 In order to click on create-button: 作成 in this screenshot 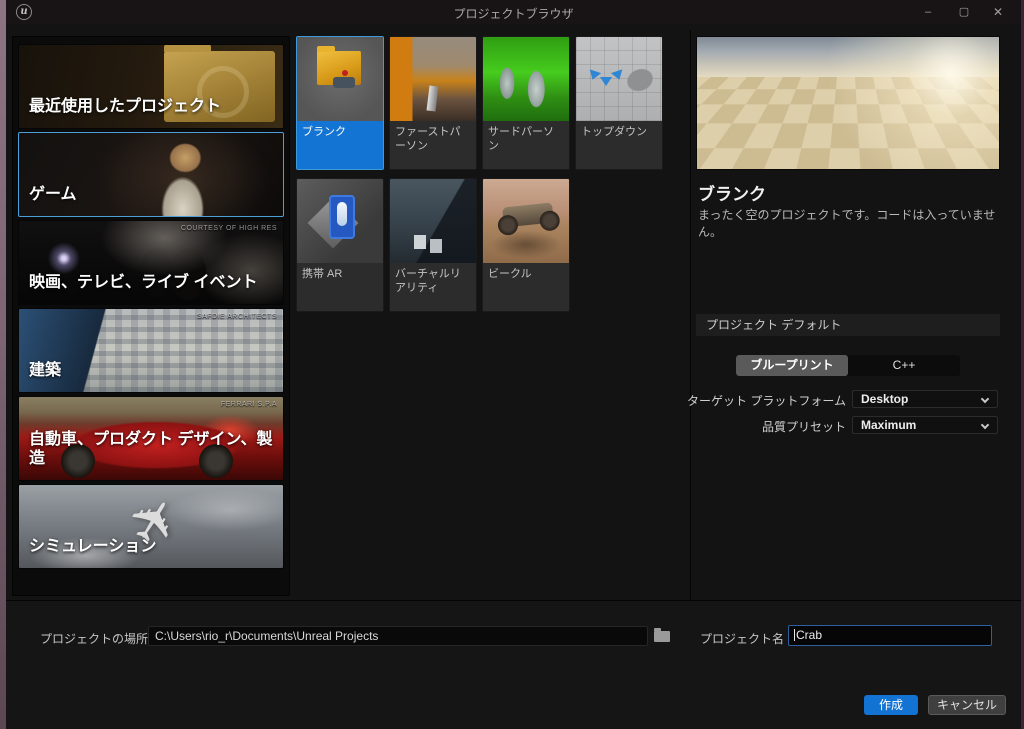, I will do `click(891, 705)`.